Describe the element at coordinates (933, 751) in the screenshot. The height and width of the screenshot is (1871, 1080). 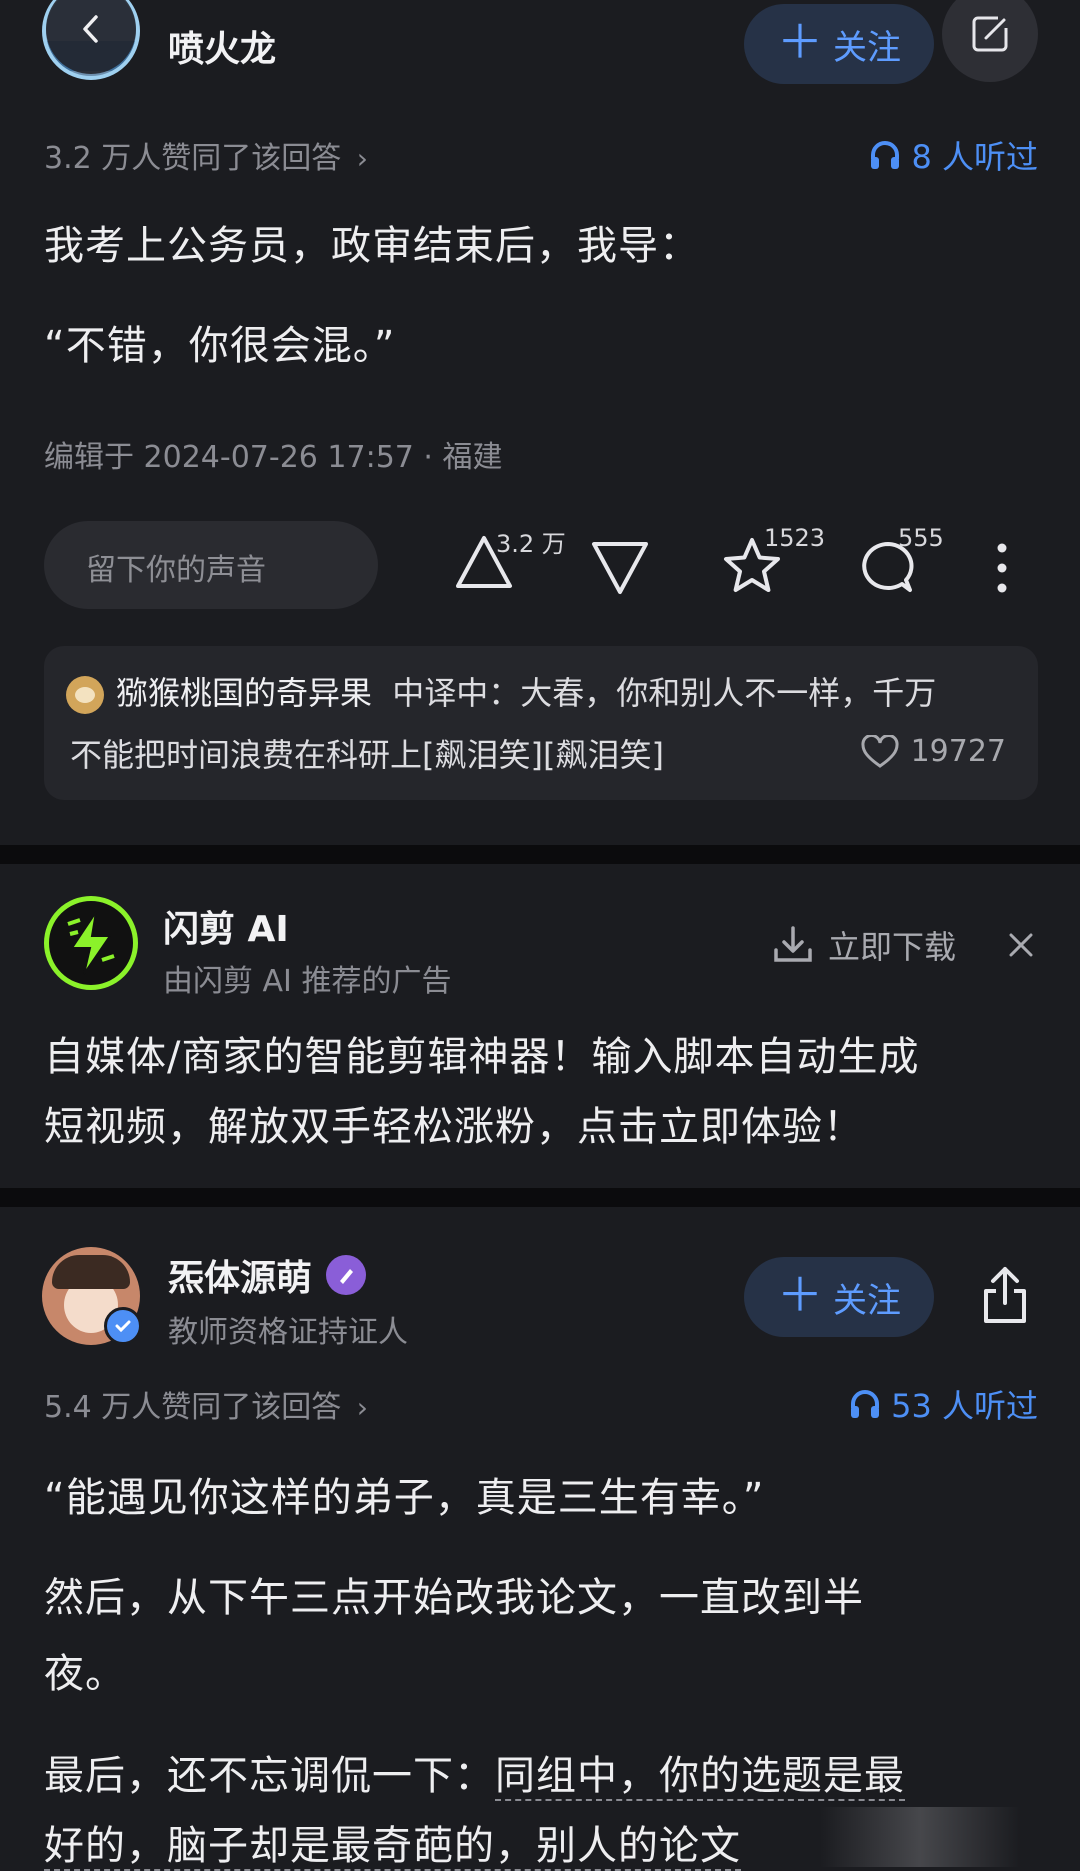
I see `comment-like: 19727` at that location.